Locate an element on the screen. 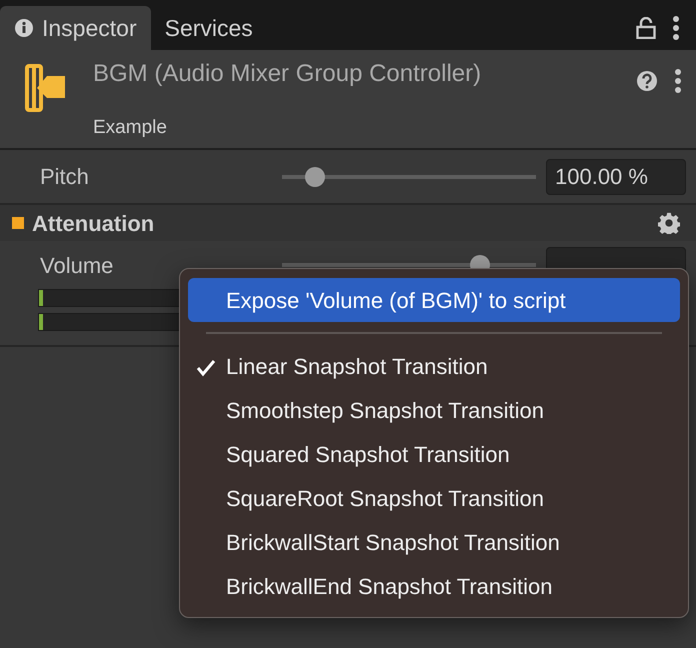 The width and height of the screenshot is (696, 648). menu-item: Linear Snapshot Transition is located at coordinates (434, 366).